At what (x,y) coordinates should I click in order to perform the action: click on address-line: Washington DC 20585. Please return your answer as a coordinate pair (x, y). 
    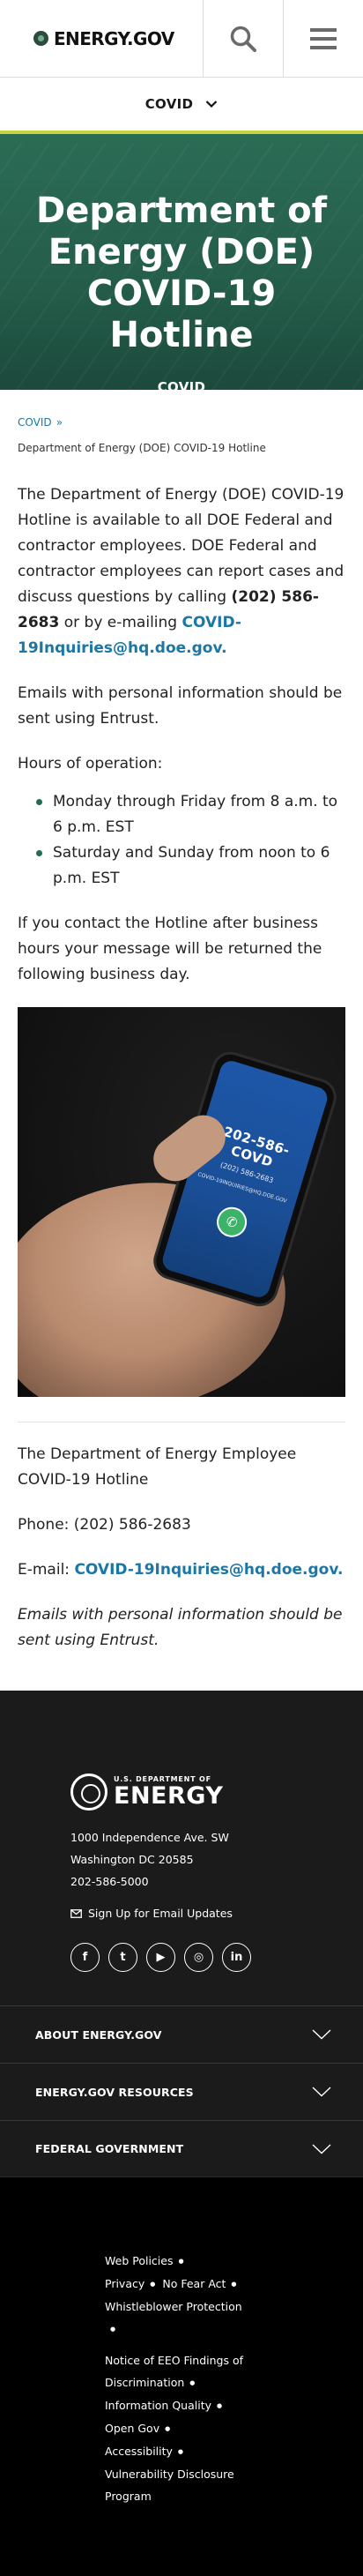
    Looking at the image, I should click on (132, 1859).